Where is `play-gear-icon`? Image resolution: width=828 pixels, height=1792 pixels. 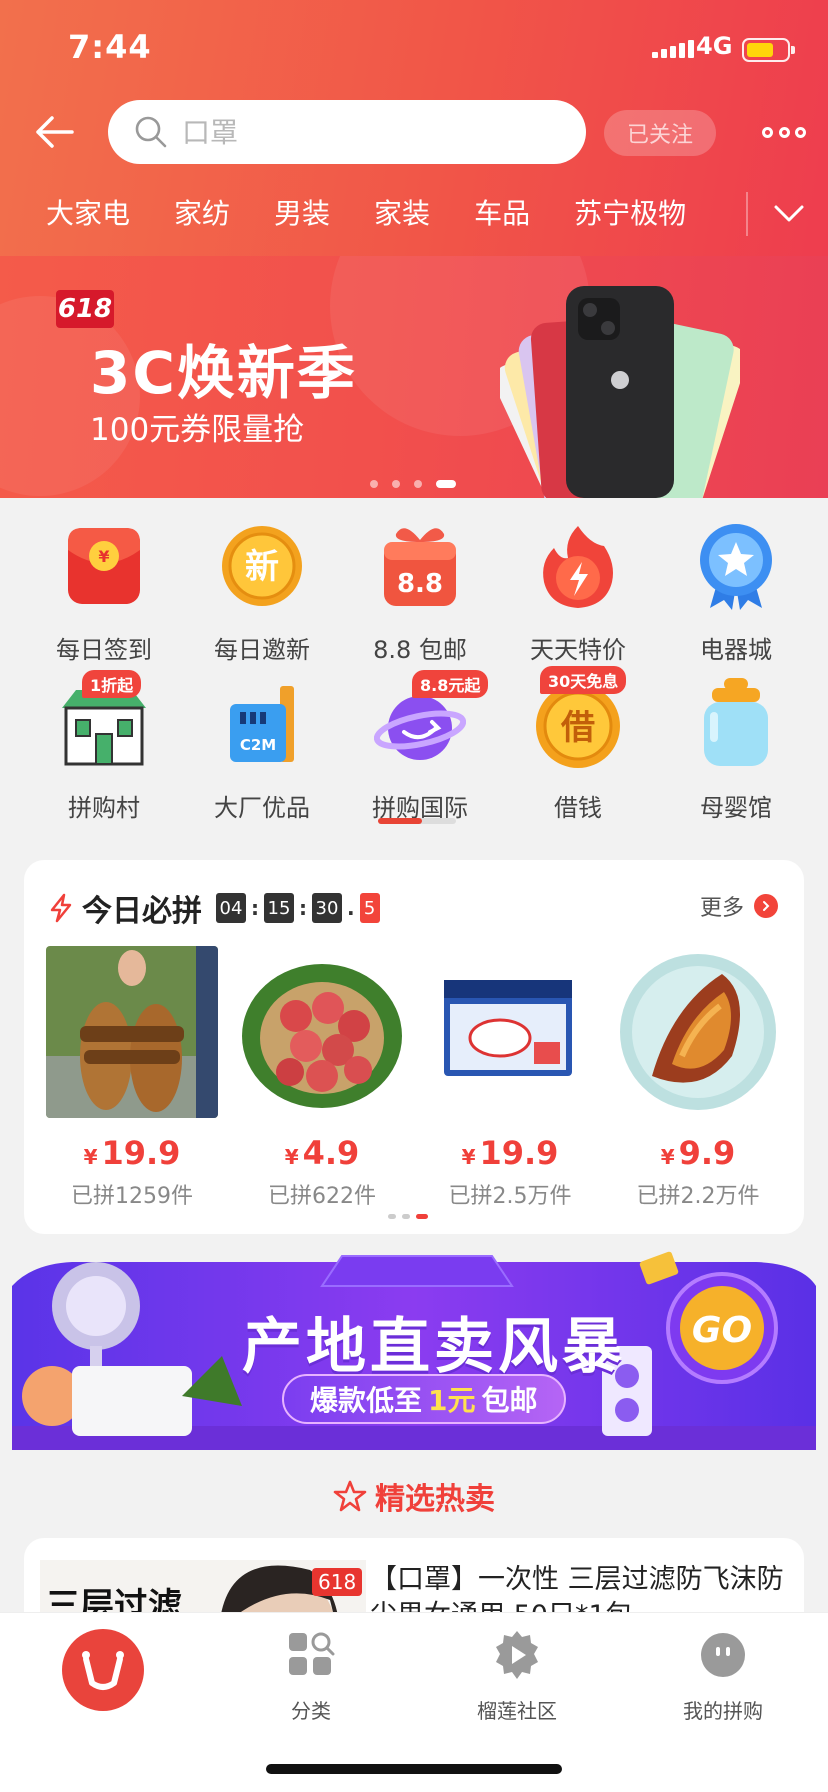 play-gear-icon is located at coordinates (517, 1655).